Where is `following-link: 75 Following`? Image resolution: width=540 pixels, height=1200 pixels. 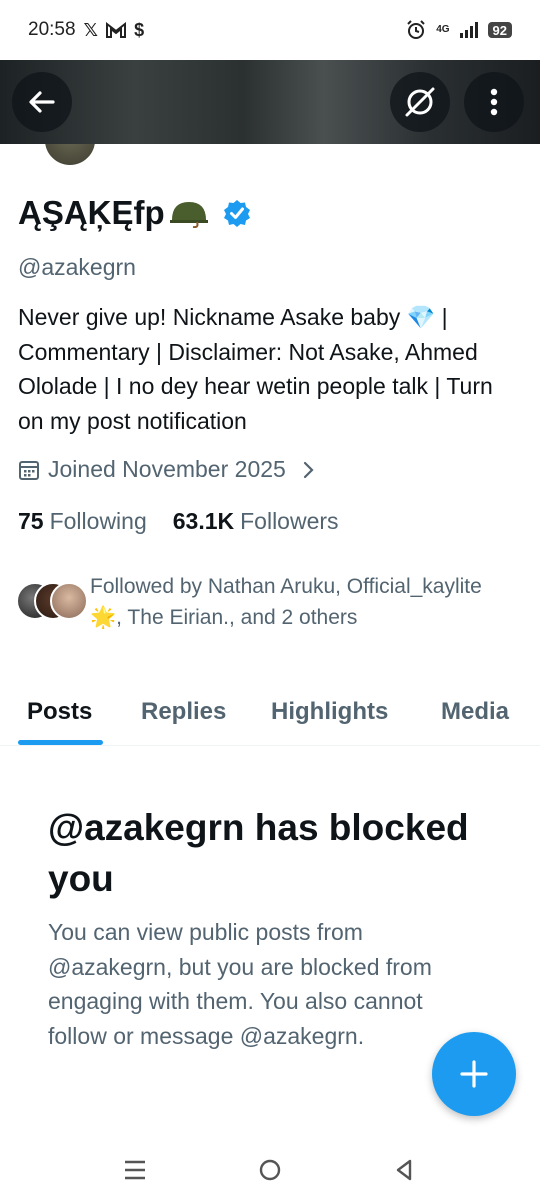 following-link: 75 Following is located at coordinates (82, 521).